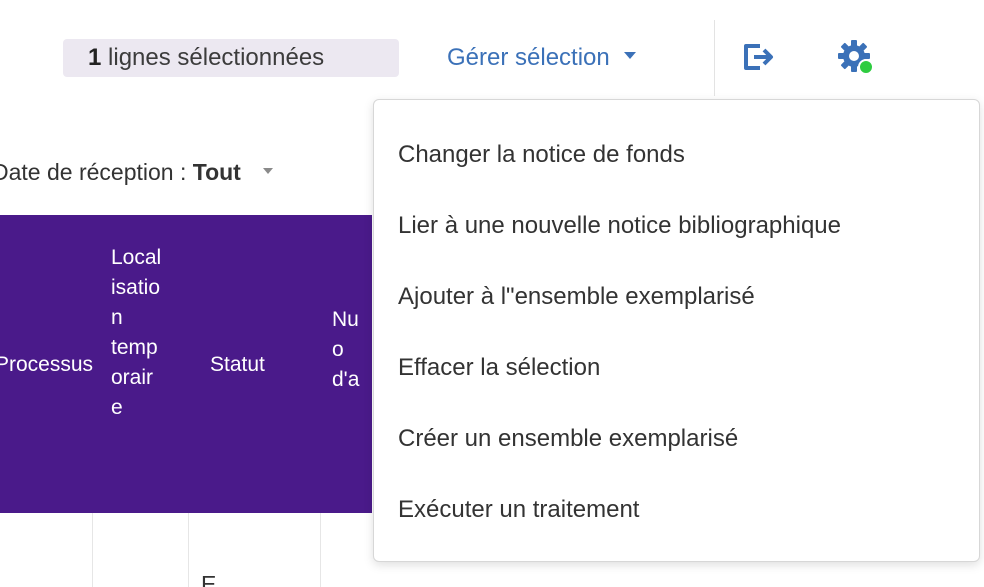 The width and height of the screenshot is (984, 587). What do you see at coordinates (136, 333) in the screenshot?
I see `column-header-localisation-temporaire: Local isatio n temp orair e` at bounding box center [136, 333].